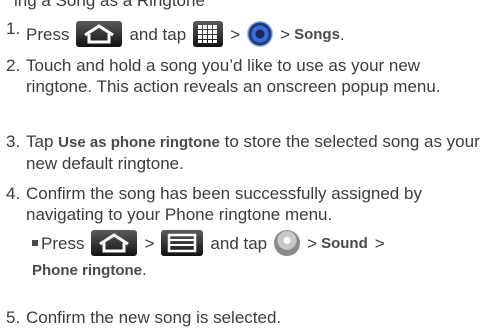 This screenshot has width=485, height=332. I want to click on step-text: Confirm the new song is selected., so click(154, 317).